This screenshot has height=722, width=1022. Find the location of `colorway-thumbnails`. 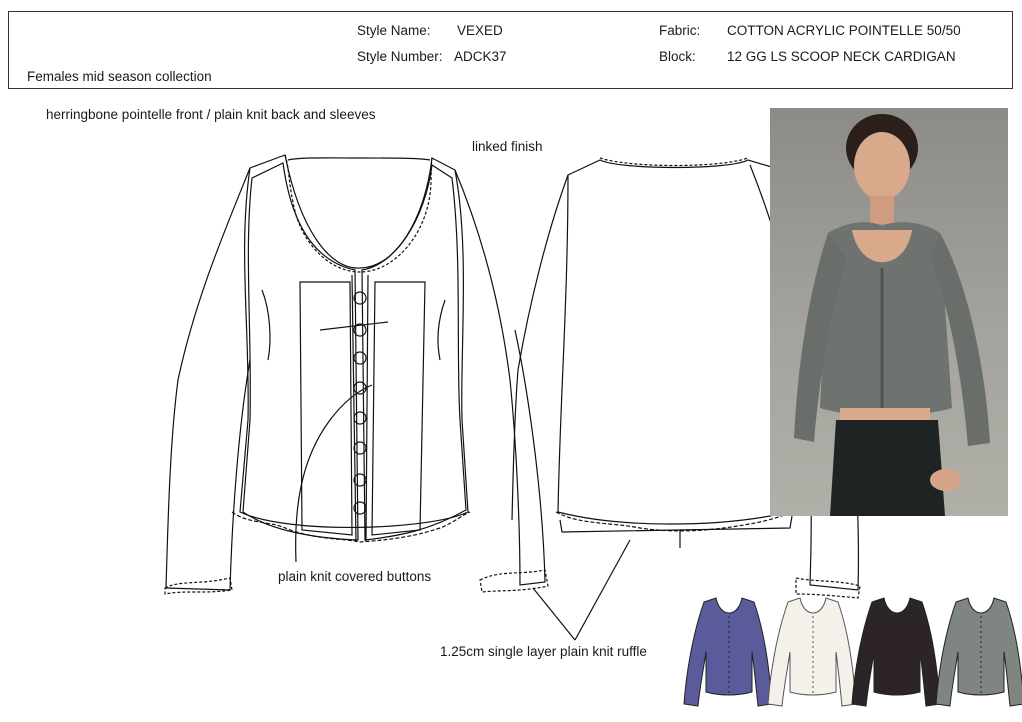

colorway-thumbnails is located at coordinates (852, 652).